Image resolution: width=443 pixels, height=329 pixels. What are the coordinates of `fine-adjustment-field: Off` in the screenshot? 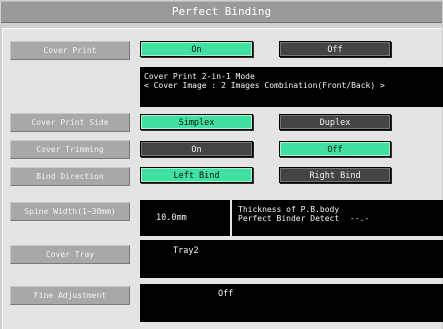 It's located at (291, 303).